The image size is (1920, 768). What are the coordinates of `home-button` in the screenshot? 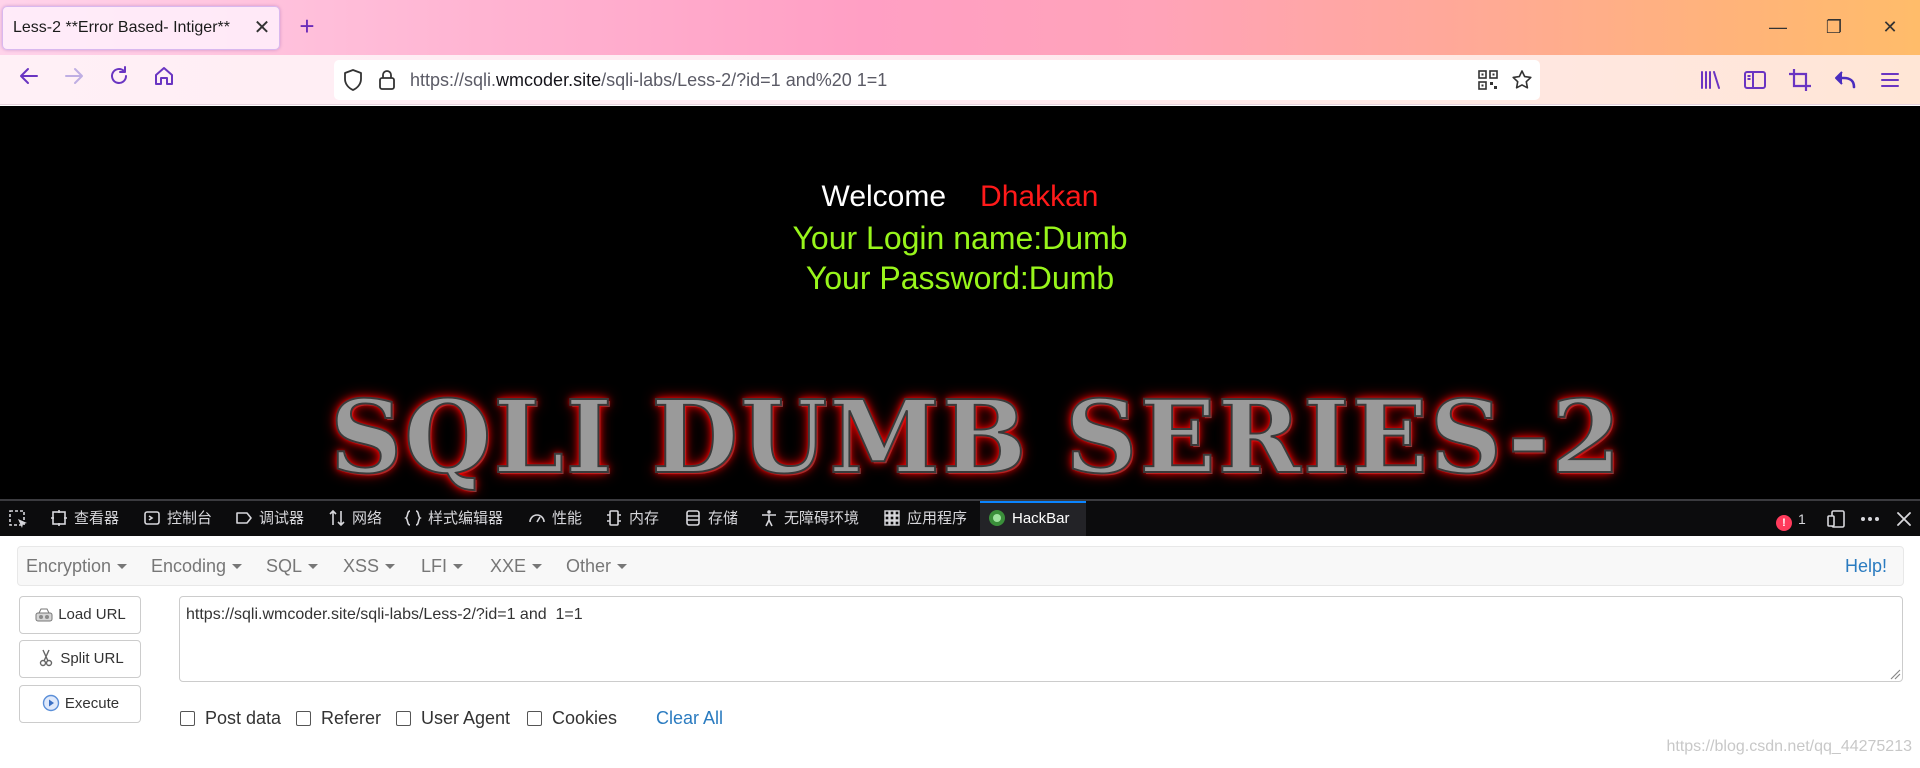 It's located at (164, 80).